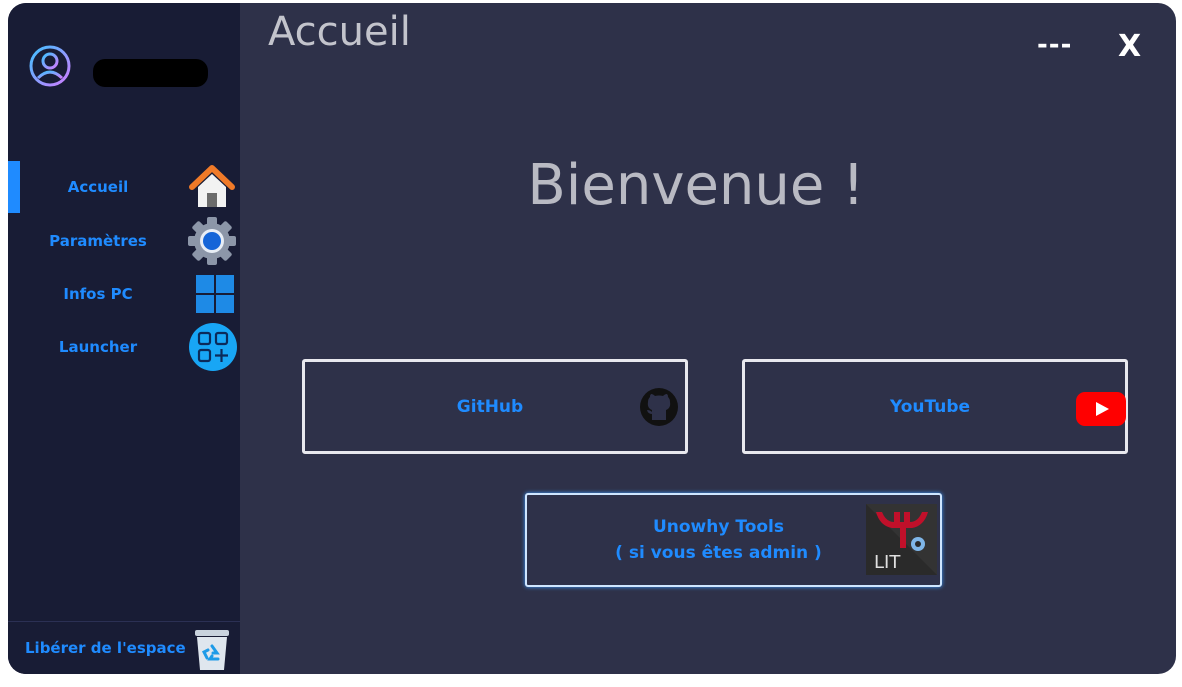 The height and width of the screenshot is (687, 1182). I want to click on github-button: GitHub, so click(495, 406).